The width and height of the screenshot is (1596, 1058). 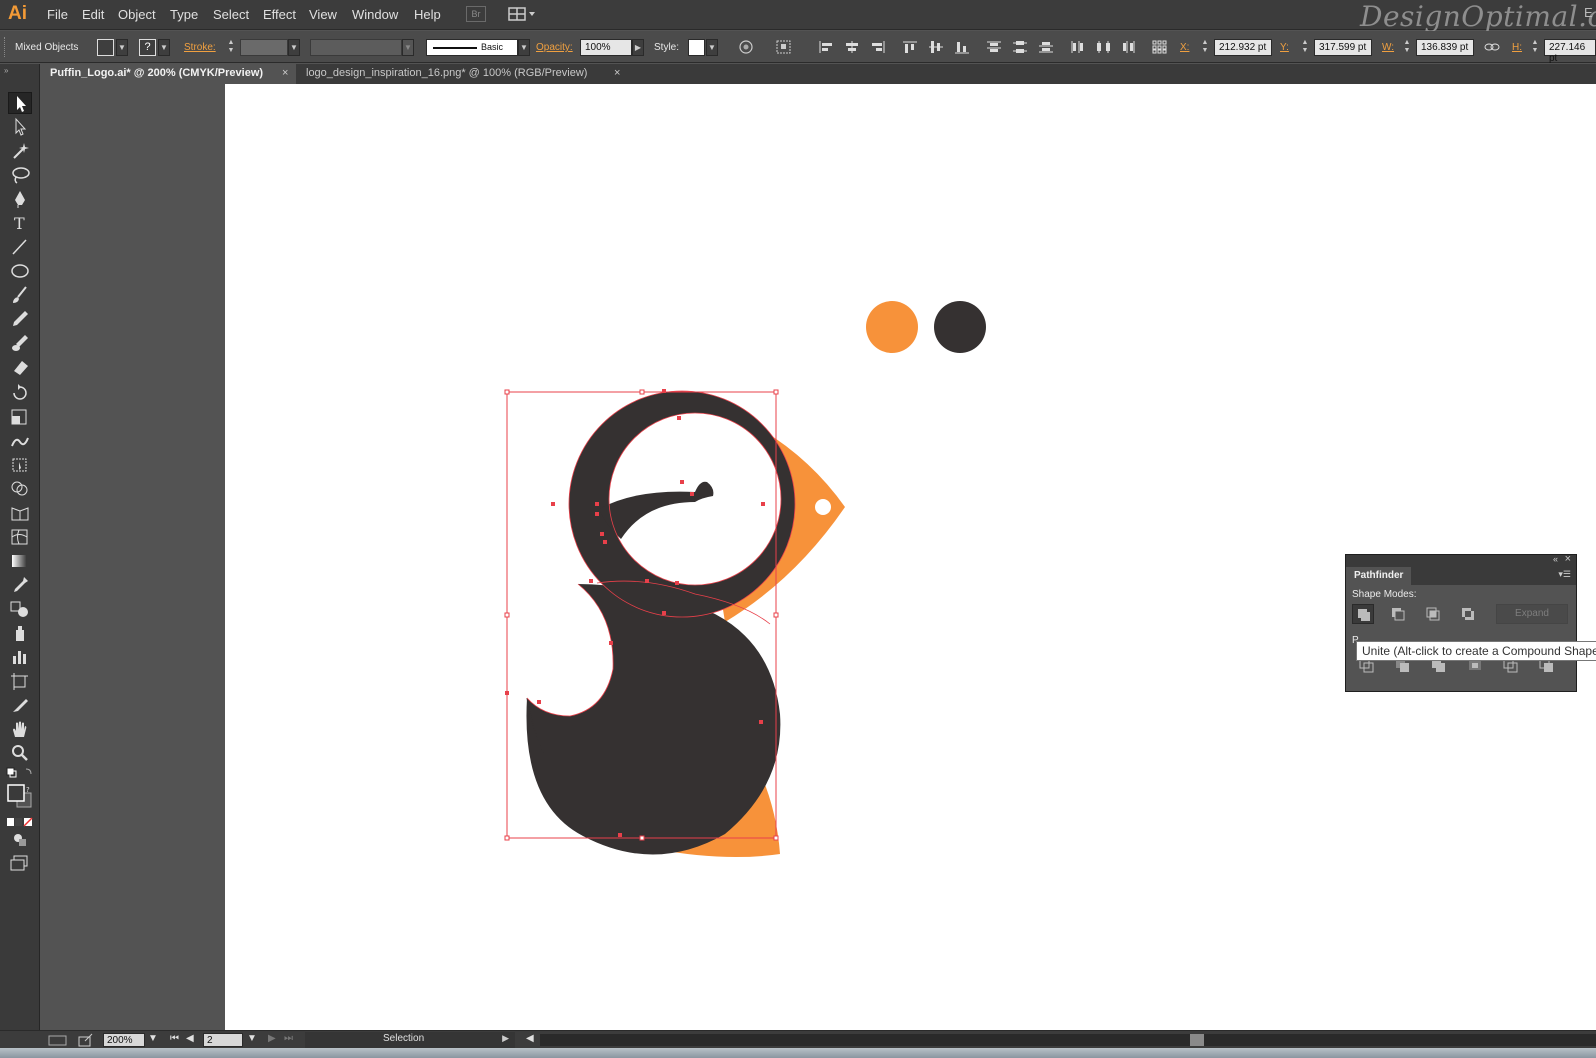 I want to click on h-spinner: ▲ ▼, so click(x=1535, y=47).